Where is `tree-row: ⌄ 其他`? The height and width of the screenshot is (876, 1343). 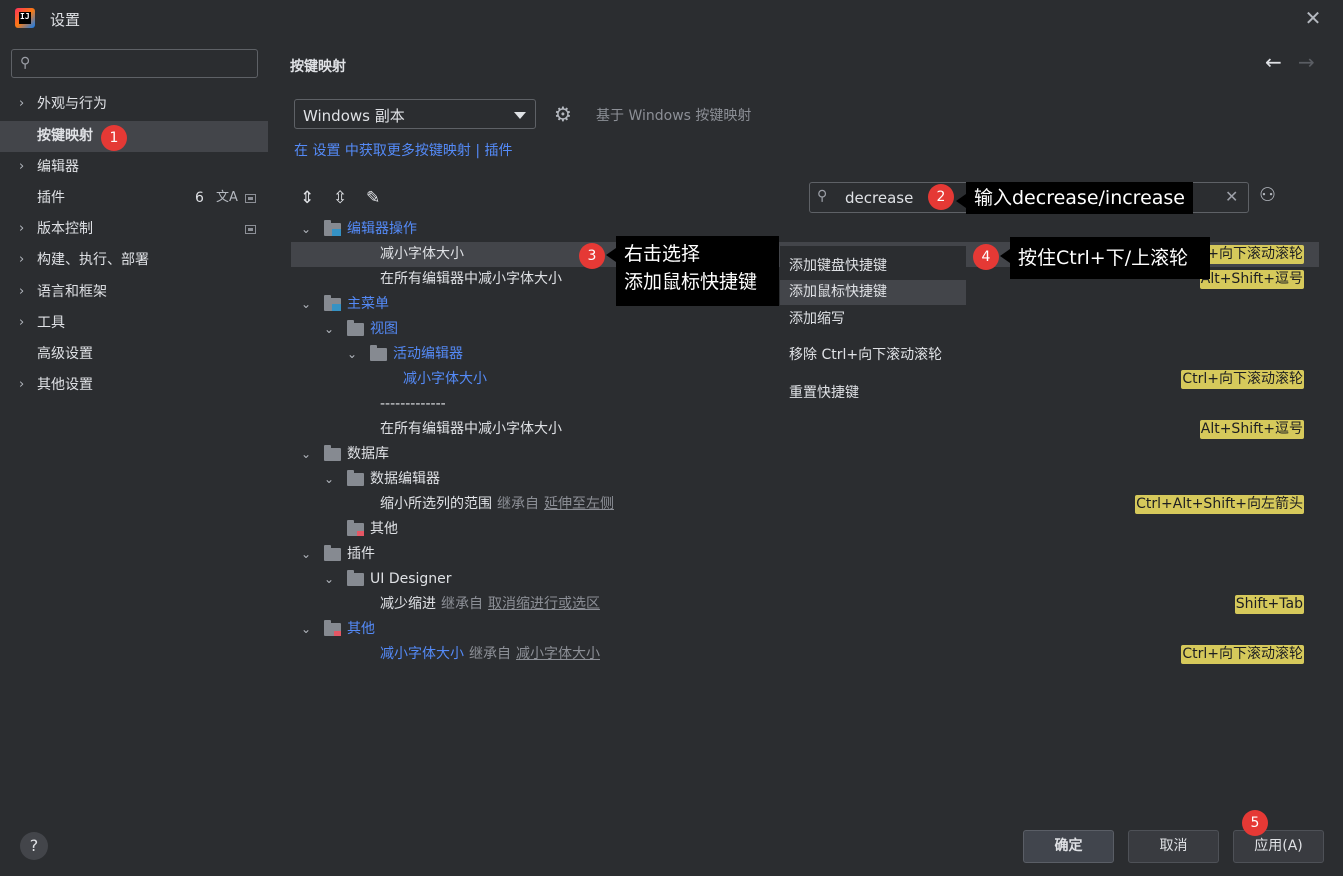 tree-row: ⌄ 其他 is located at coordinates (805, 629).